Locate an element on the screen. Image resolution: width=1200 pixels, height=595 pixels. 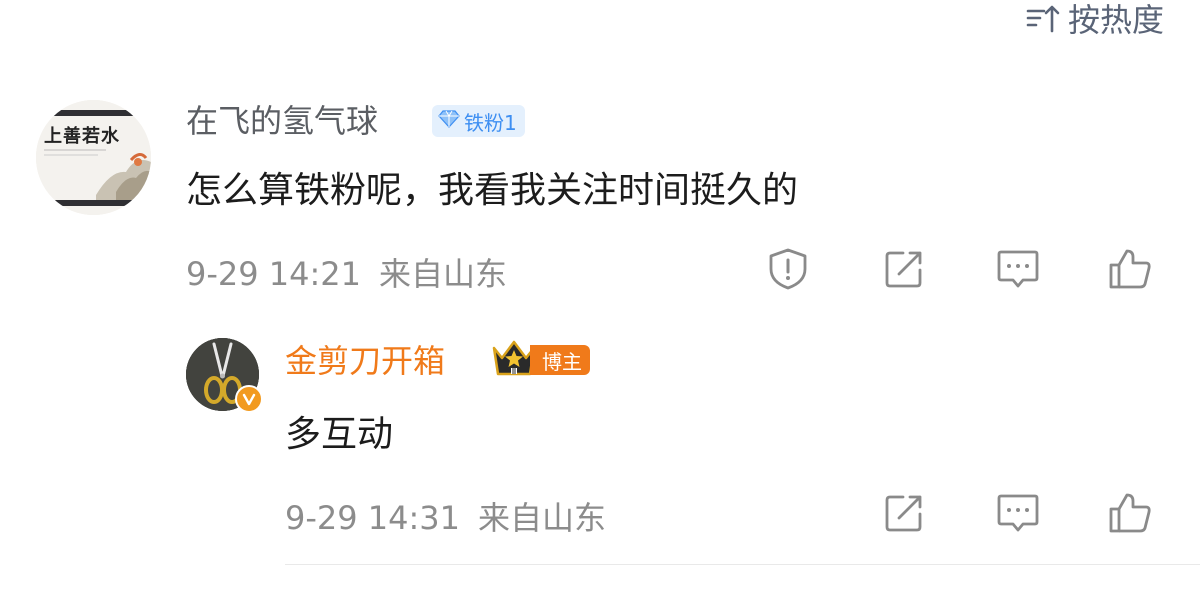
reply-meta: 9-29 14:31 来自山东 is located at coordinates (445, 516).